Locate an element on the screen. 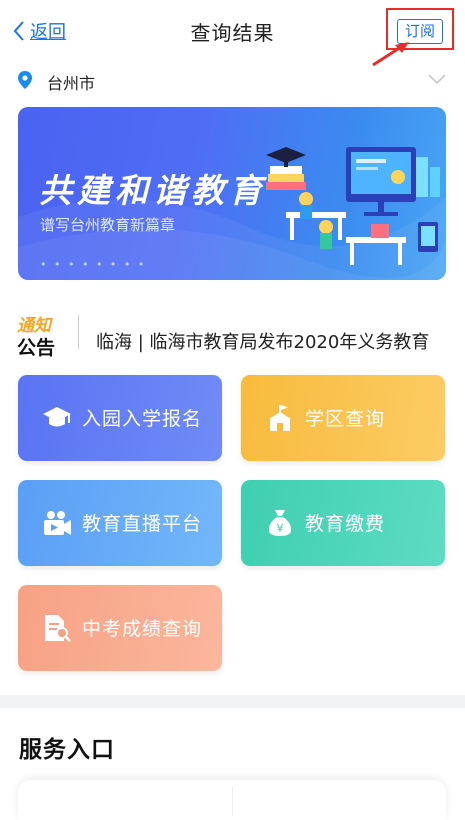 Image resolution: width=465 pixels, height=820 pixels. notice-text: 临海 | 临海市教育局发布2020年义务教育 is located at coordinates (276, 341).